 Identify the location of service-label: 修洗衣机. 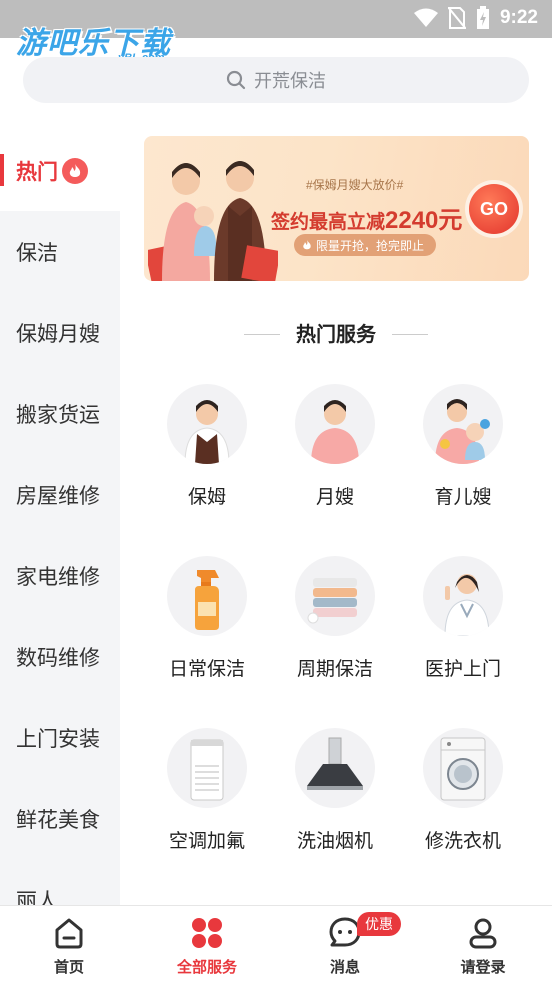
(462, 841).